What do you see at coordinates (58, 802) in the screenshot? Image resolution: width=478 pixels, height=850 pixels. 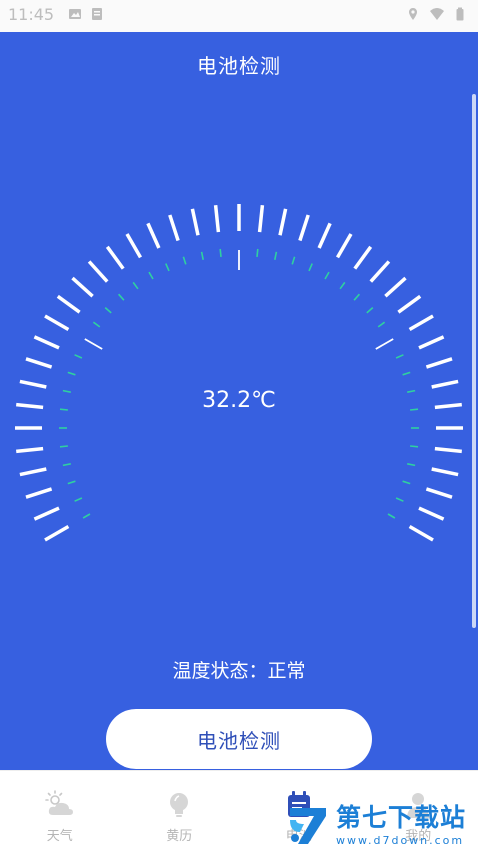 I see `weather-icon` at bounding box center [58, 802].